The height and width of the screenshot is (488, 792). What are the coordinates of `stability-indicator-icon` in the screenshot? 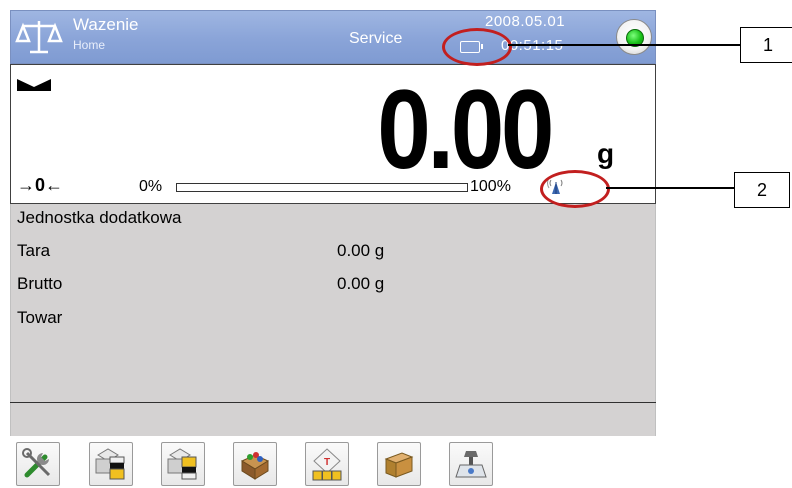 It's located at (34, 85).